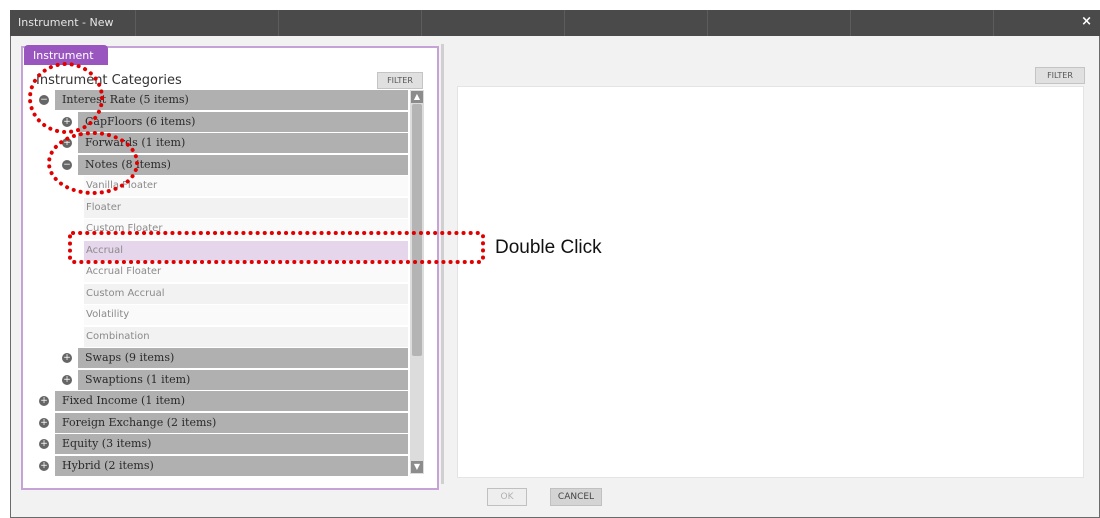  Describe the element at coordinates (246, 208) in the screenshot. I see `tree-leaf-label: Floater` at that location.